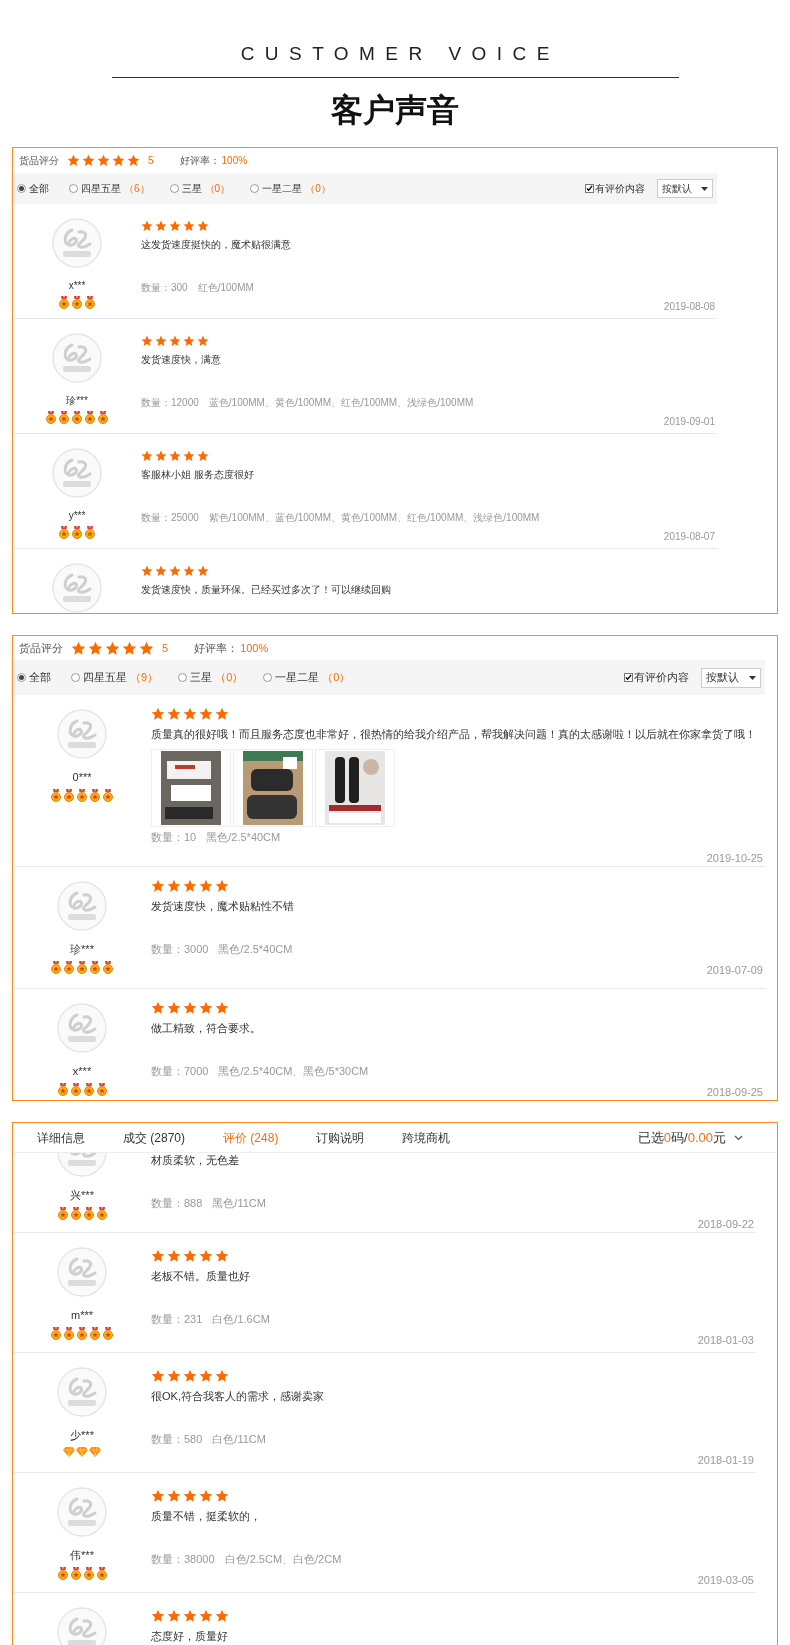 This screenshot has width=790, height=1645. What do you see at coordinates (82, 1435) in the screenshot?
I see `user-name: 少***` at bounding box center [82, 1435].